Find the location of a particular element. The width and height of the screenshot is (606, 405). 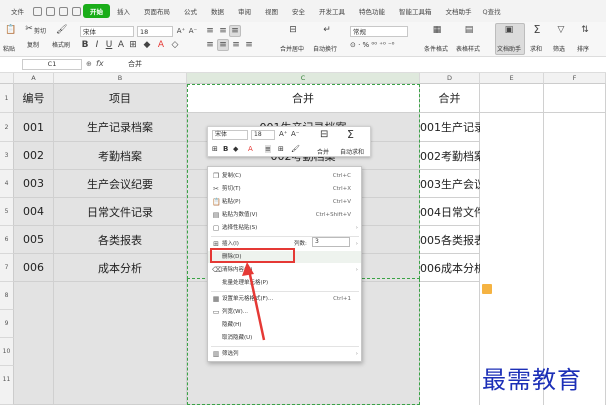

align-top-icon: ≡ is located at coordinates (210, 31).